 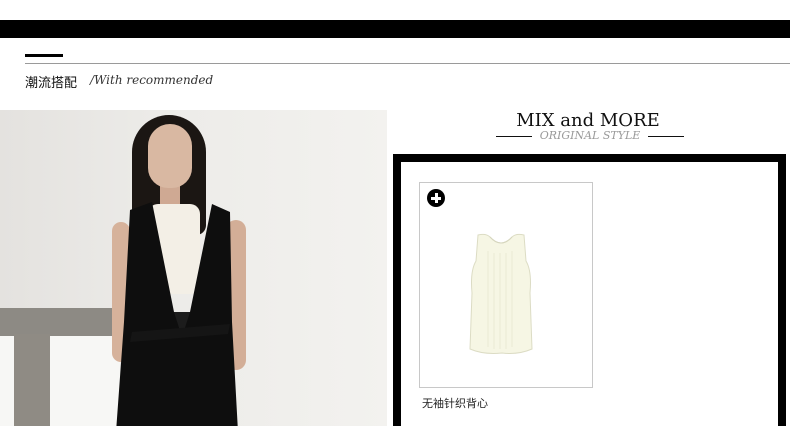 I want to click on product-image, so click(x=501, y=294).